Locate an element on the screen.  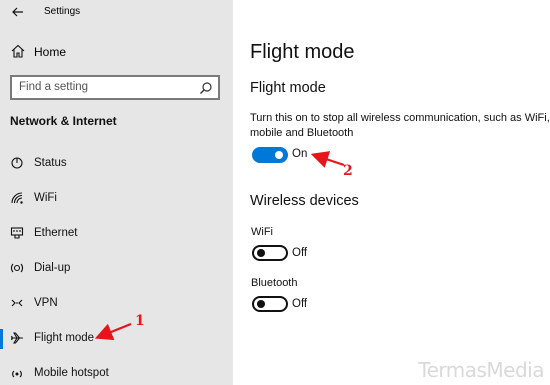
annotation-label-1: 1 is located at coordinates (140, 321).